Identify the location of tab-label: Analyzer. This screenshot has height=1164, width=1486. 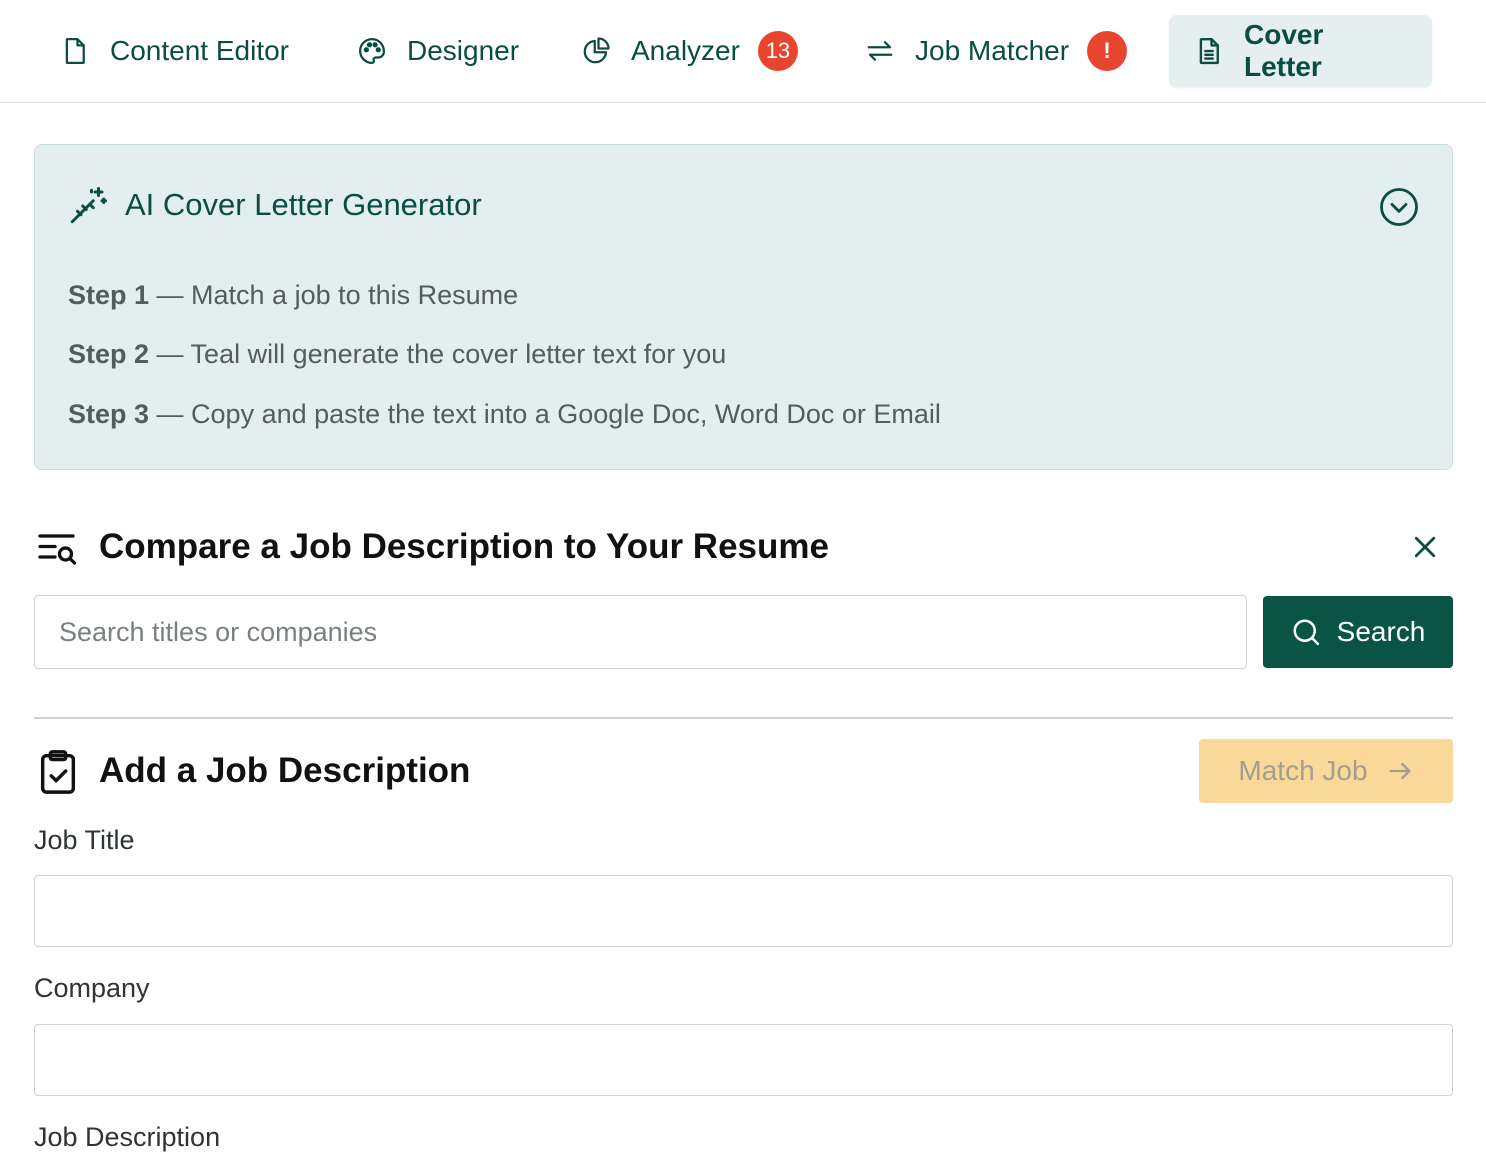
(685, 50).